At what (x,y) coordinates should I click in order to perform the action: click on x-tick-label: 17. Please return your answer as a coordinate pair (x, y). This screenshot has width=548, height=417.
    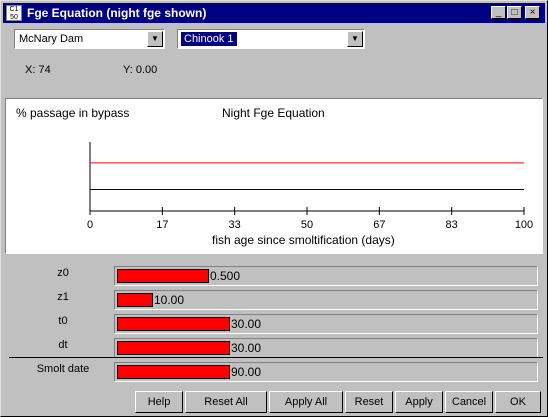
    Looking at the image, I should click on (162, 225).